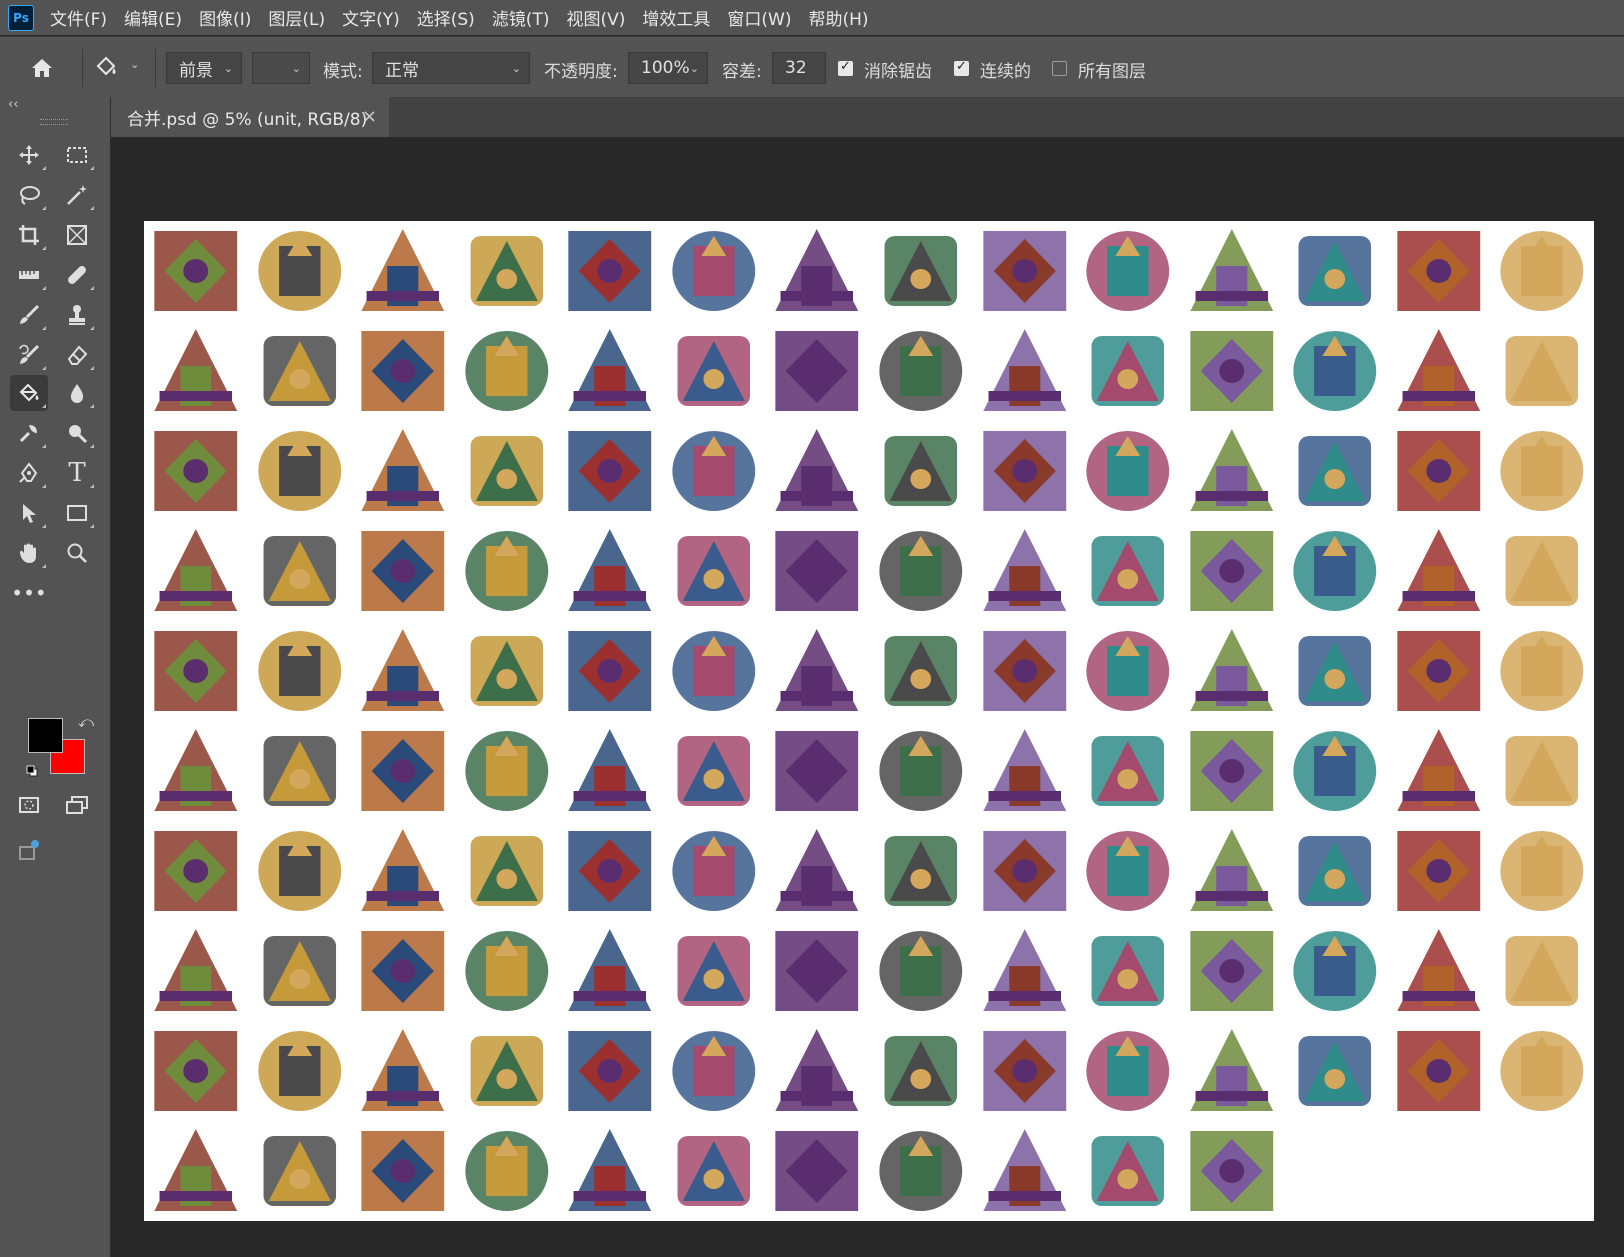 The height and width of the screenshot is (1257, 1624). I want to click on type-tool: T, so click(77, 473).